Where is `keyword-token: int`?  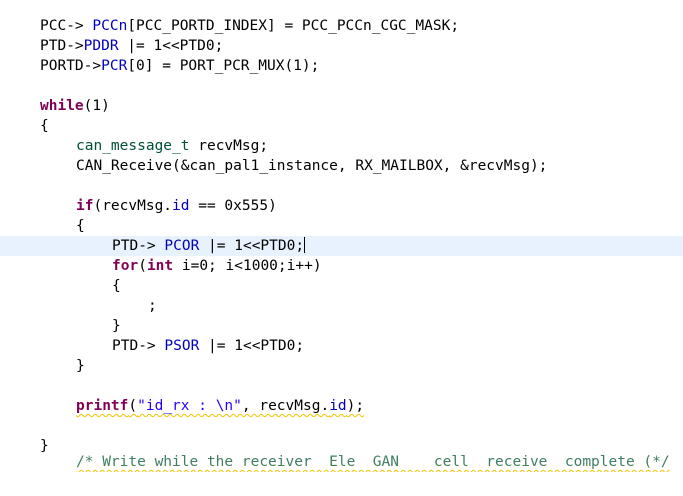 keyword-token: int is located at coordinates (160, 266).